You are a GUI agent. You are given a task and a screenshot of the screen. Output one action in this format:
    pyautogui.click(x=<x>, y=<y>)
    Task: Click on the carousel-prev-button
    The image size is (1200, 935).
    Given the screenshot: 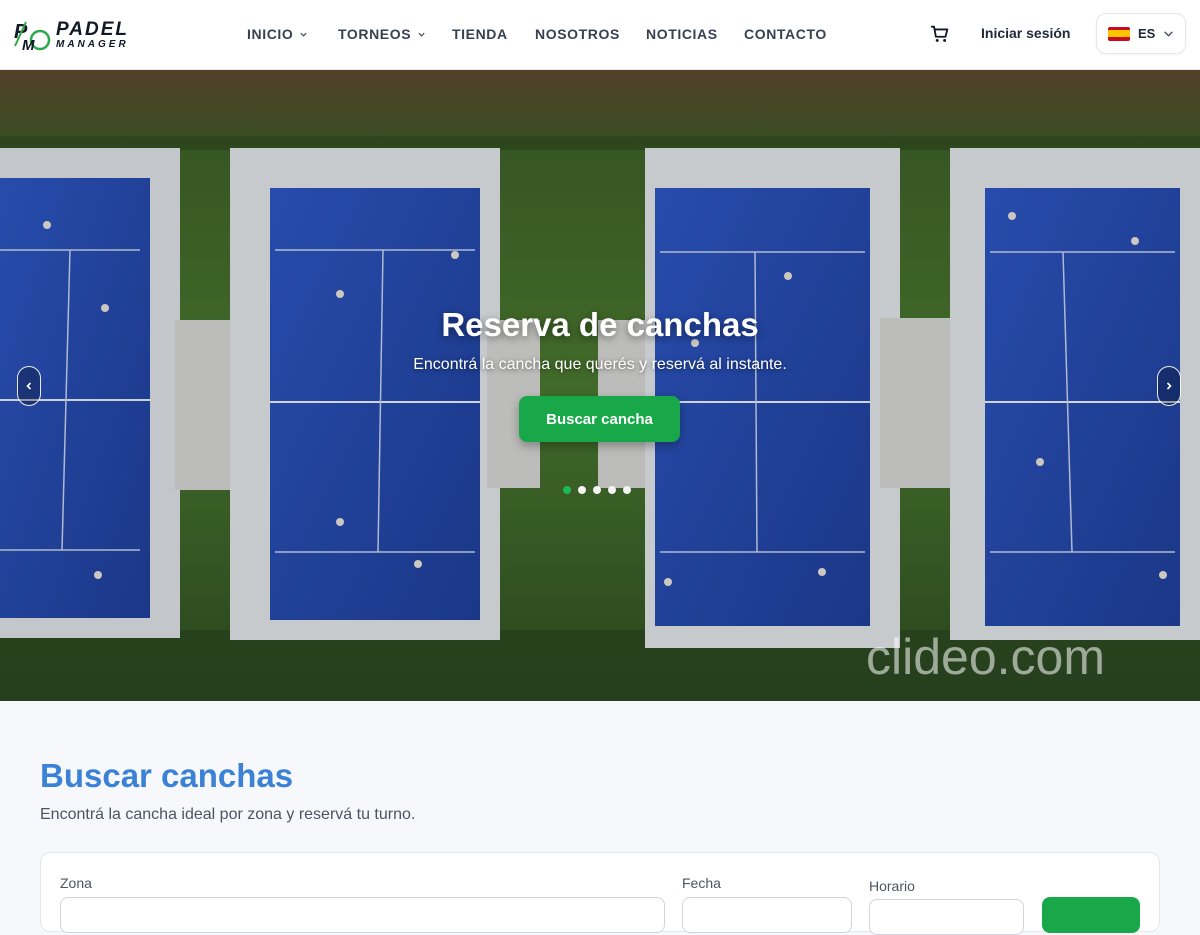 What is the action you would take?
    pyautogui.click(x=29, y=386)
    